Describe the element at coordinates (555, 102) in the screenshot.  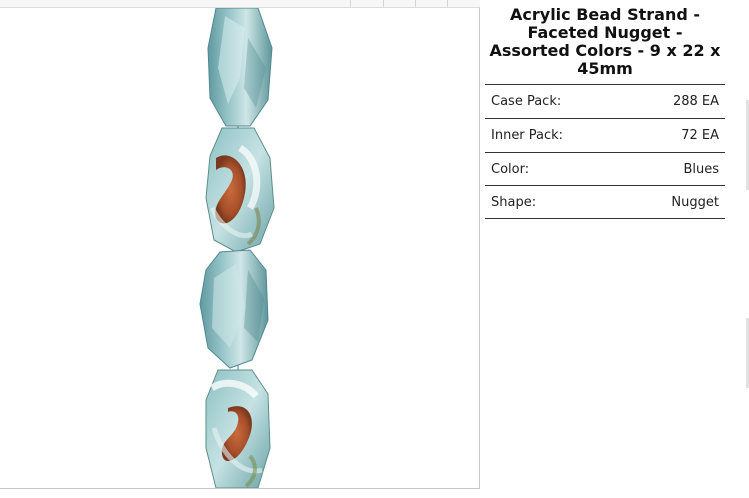
I see `spec-label: Case Pack:` at that location.